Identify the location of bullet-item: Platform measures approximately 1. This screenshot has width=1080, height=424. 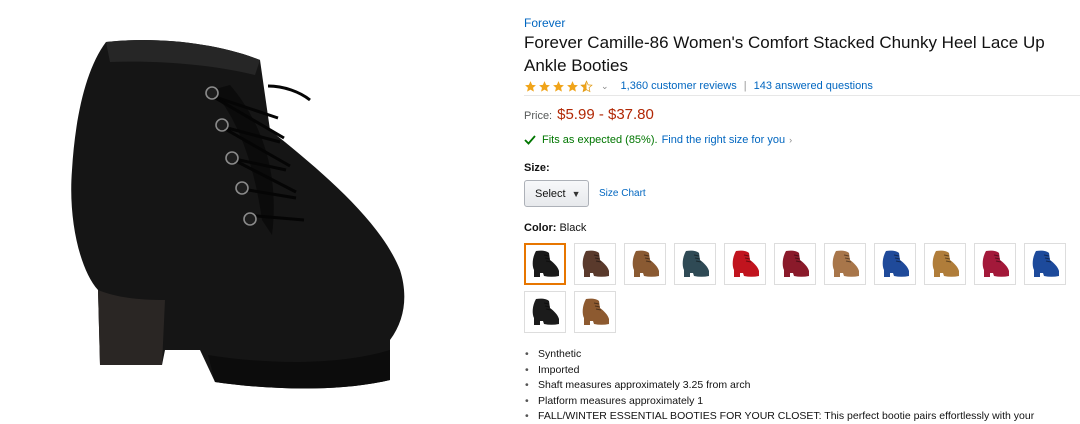
(802, 402).